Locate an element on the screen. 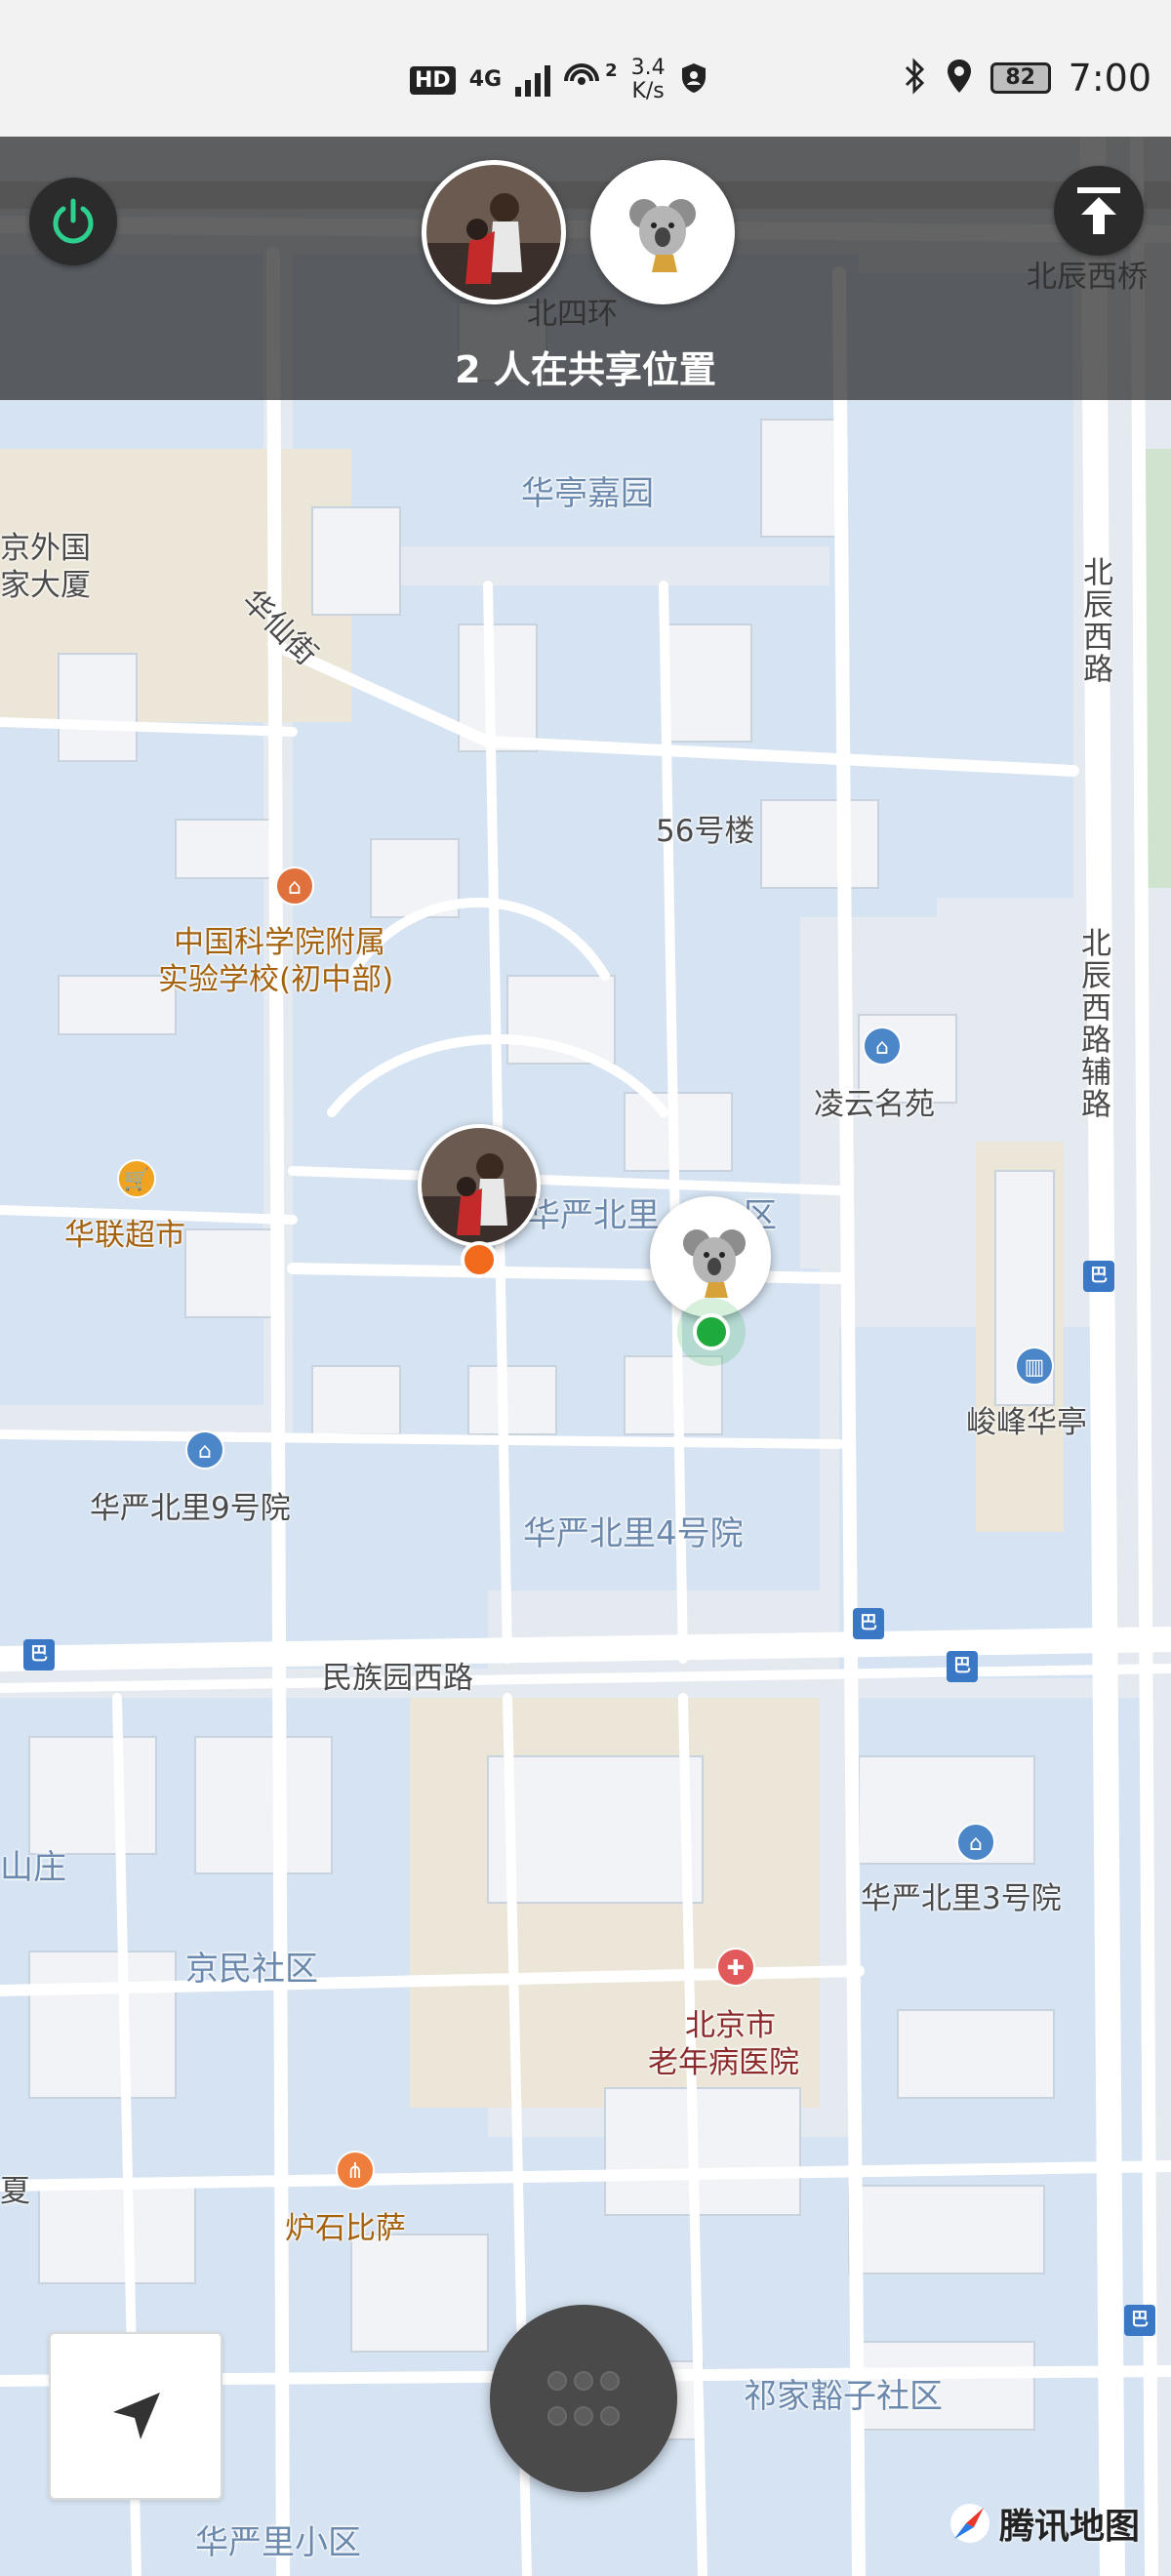  speed-unit: K/s is located at coordinates (648, 91).